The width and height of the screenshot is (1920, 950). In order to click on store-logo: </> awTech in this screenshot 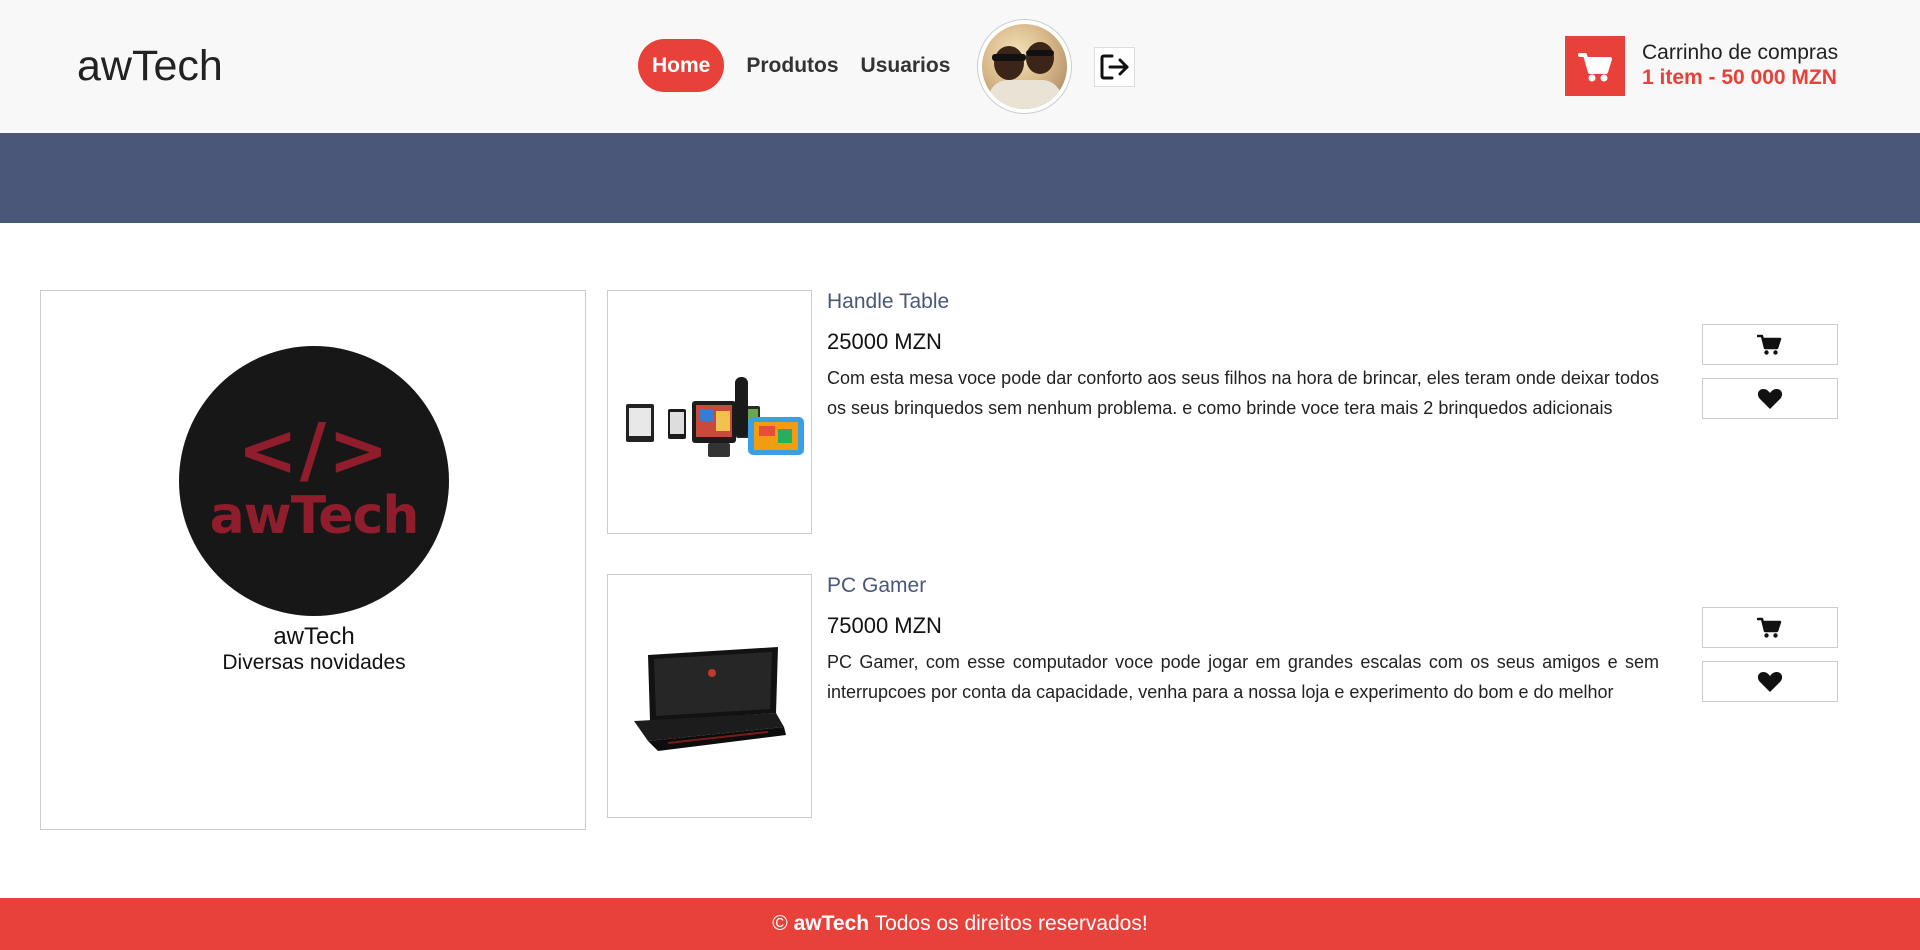, I will do `click(314, 481)`.